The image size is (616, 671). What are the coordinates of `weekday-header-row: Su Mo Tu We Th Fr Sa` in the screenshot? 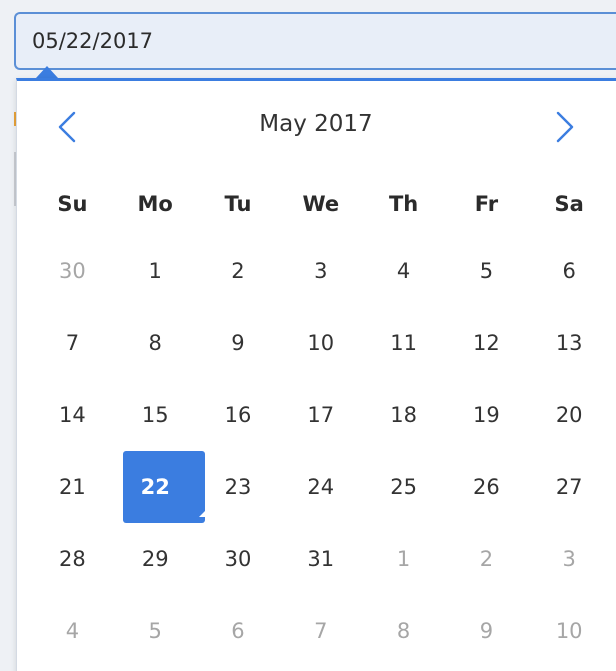 It's located at (321, 204).